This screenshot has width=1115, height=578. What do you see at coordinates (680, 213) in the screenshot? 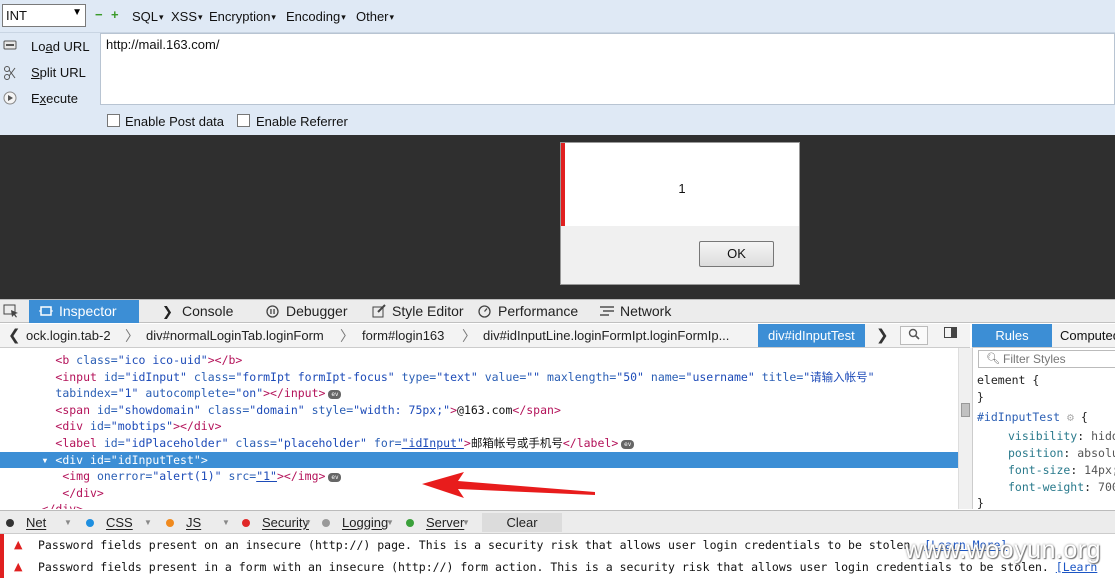
I see `alert-dialog: 1 OK` at bounding box center [680, 213].